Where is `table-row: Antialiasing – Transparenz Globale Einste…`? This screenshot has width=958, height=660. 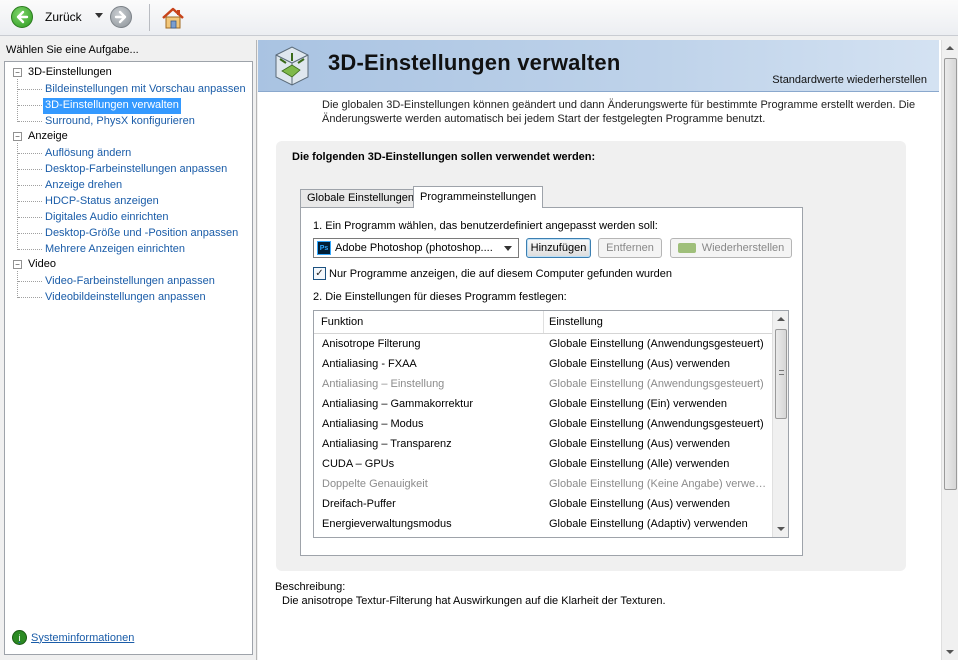 table-row: Antialiasing – Transparenz Globale Einste… is located at coordinates (544, 445).